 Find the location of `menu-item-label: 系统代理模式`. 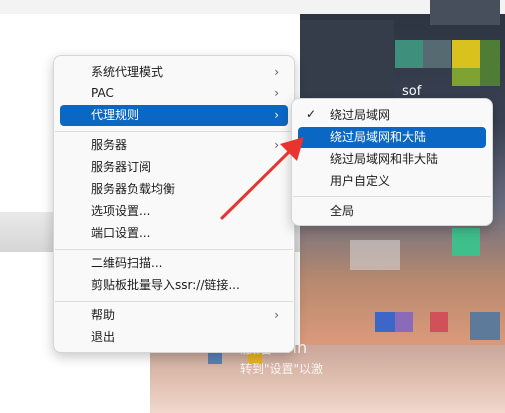

menu-item-label: 系统代理模式 is located at coordinates (127, 72).